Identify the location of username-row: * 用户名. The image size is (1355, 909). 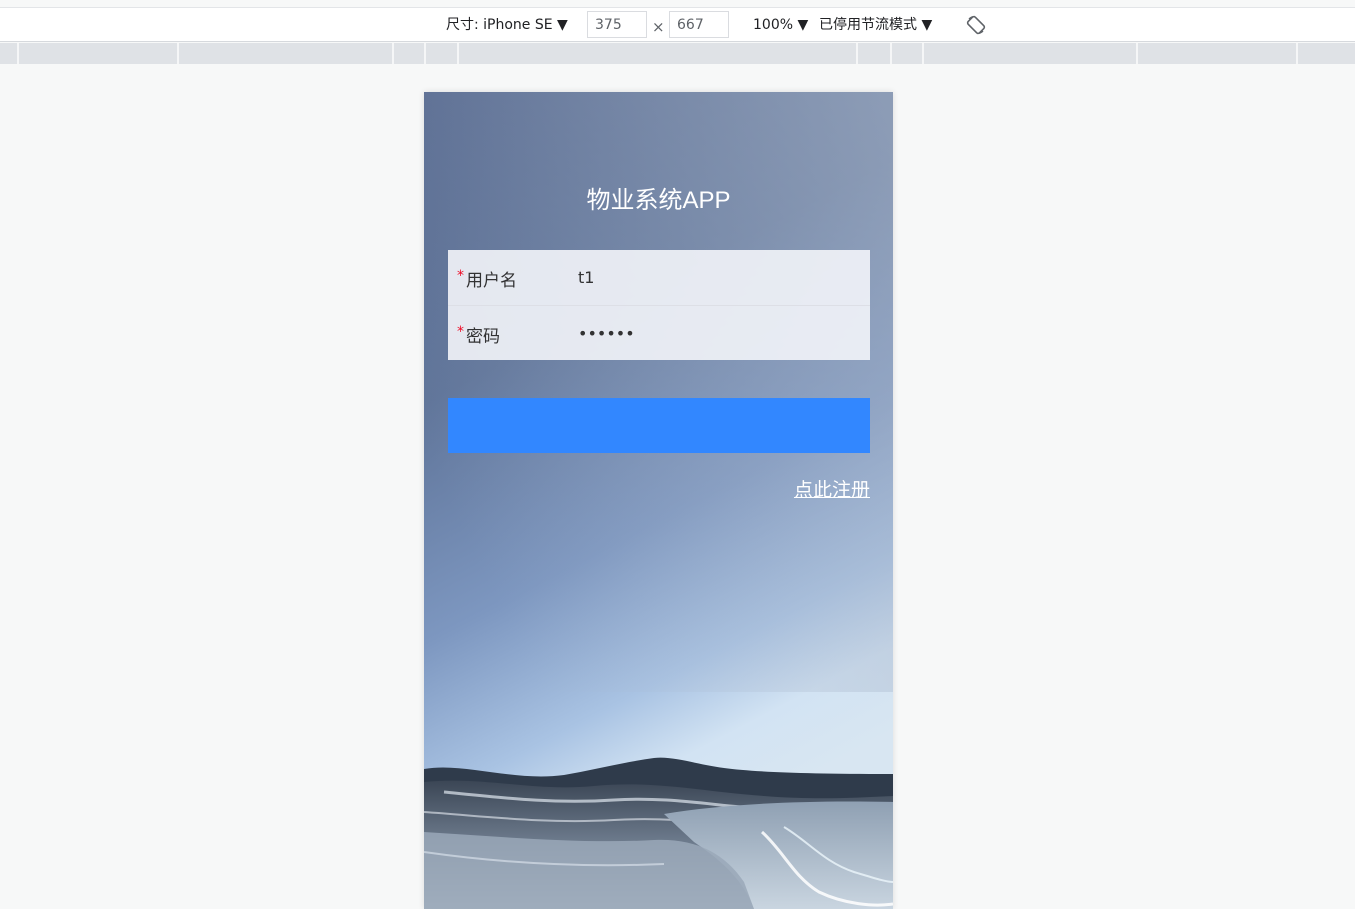
(659, 277).